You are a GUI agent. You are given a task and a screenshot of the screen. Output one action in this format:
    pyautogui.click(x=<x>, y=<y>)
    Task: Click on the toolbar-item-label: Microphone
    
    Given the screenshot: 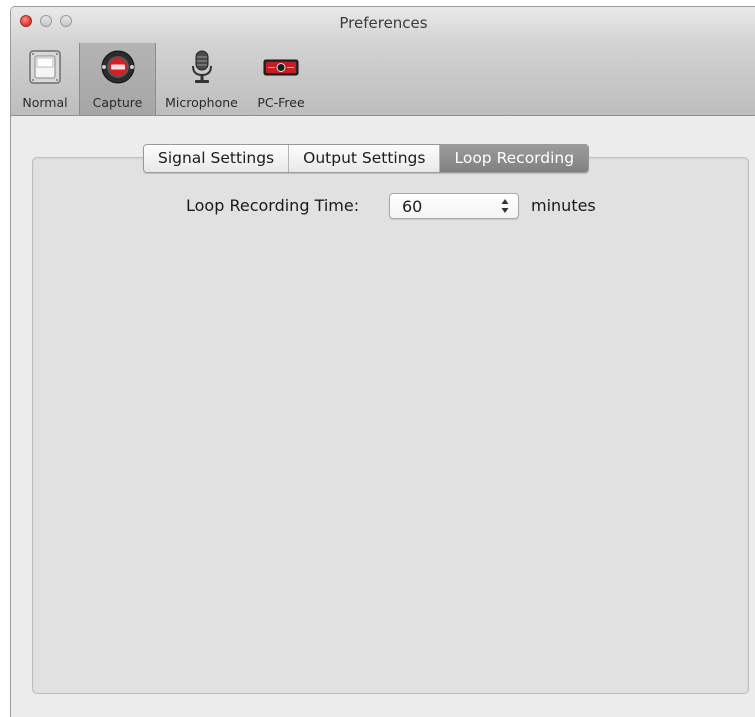 What is the action you would take?
    pyautogui.click(x=201, y=102)
    